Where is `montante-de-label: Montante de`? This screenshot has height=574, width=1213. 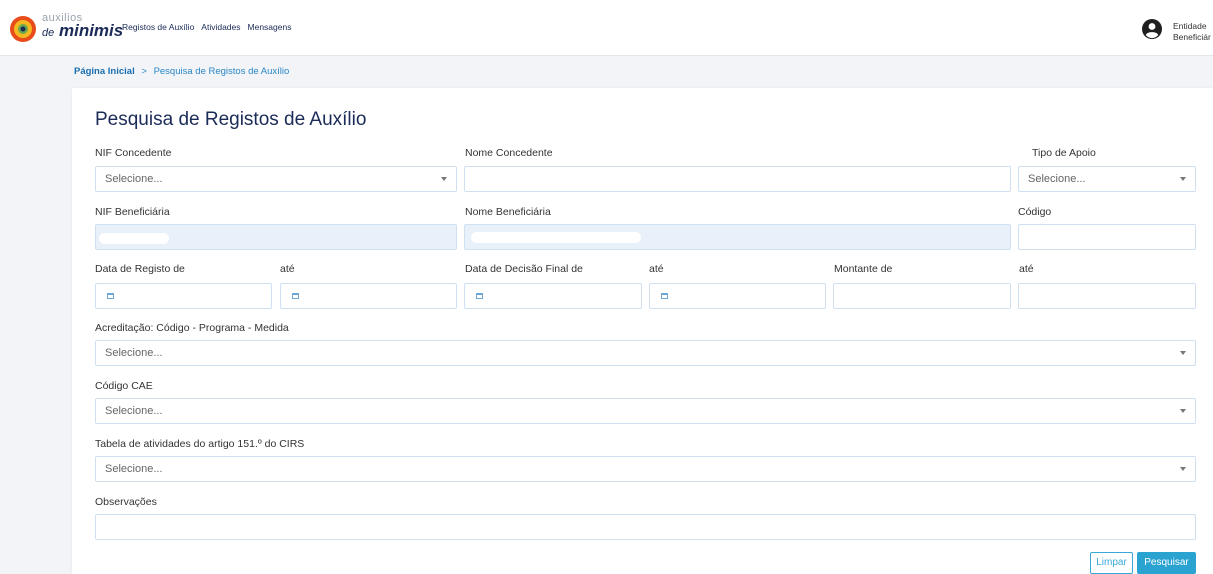
montante-de-label: Montante de is located at coordinates (863, 269).